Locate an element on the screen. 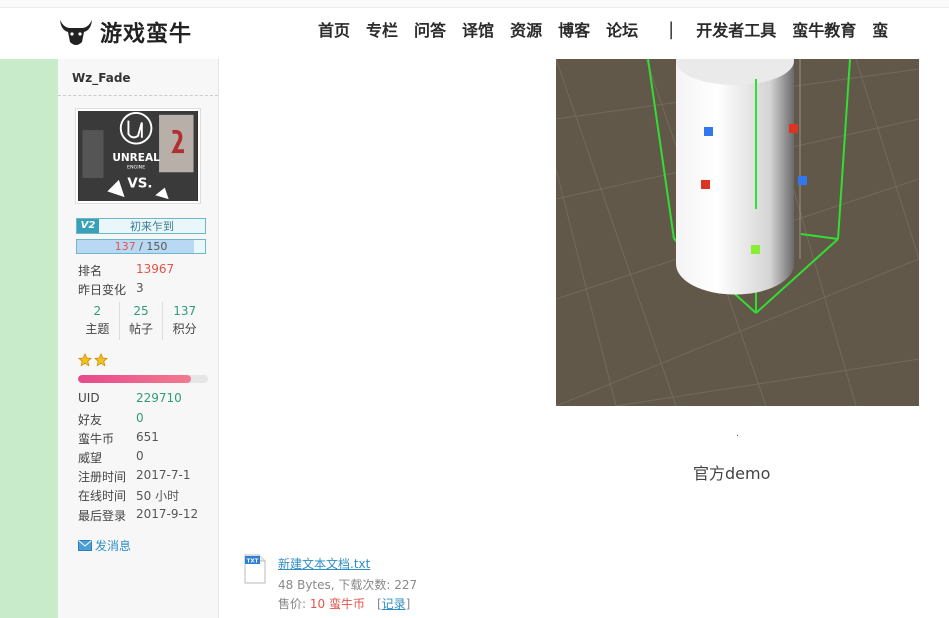 This screenshot has width=949, height=618. level-name: 初来乍到 is located at coordinates (152, 226).